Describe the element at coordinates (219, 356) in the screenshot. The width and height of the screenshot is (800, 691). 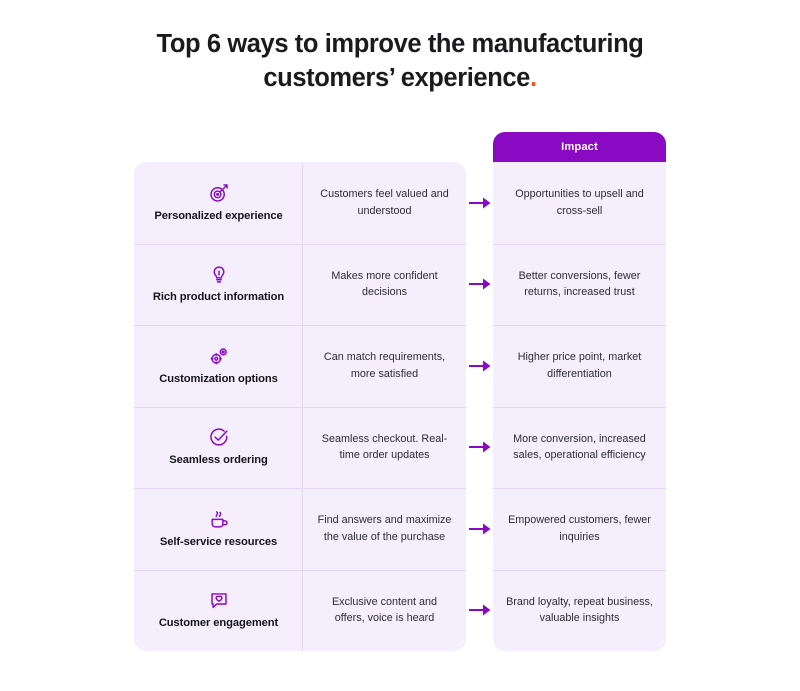
I see `gears-icon` at that location.